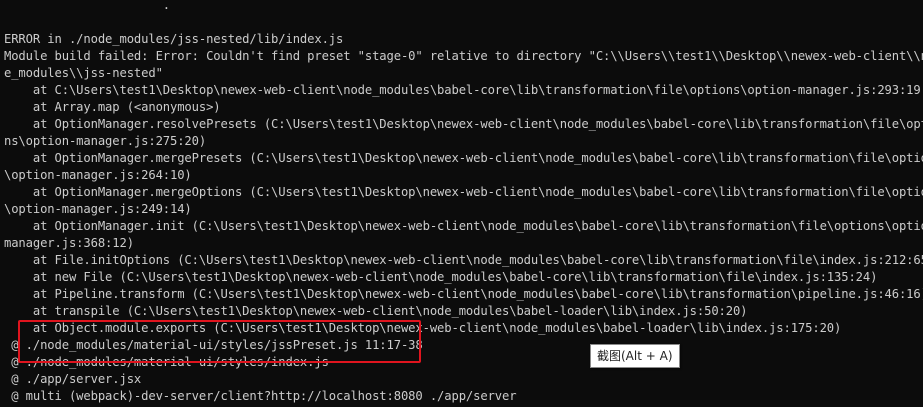 The width and height of the screenshot is (923, 407). What do you see at coordinates (112, 107) in the screenshot?
I see `stack-trace-line: at Array.map (<anonymous>)` at bounding box center [112, 107].